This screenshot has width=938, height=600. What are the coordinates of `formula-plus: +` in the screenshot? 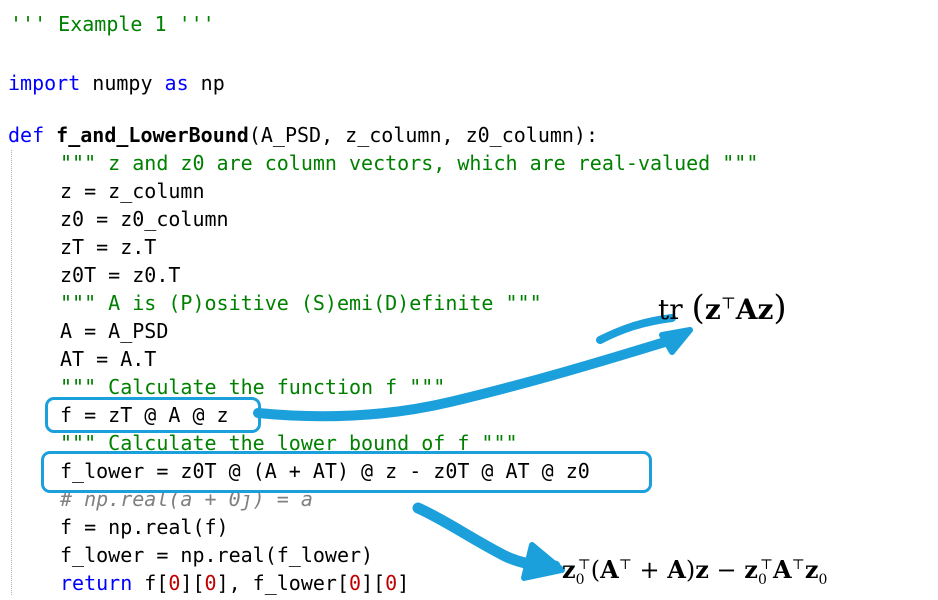 It's located at (649, 570).